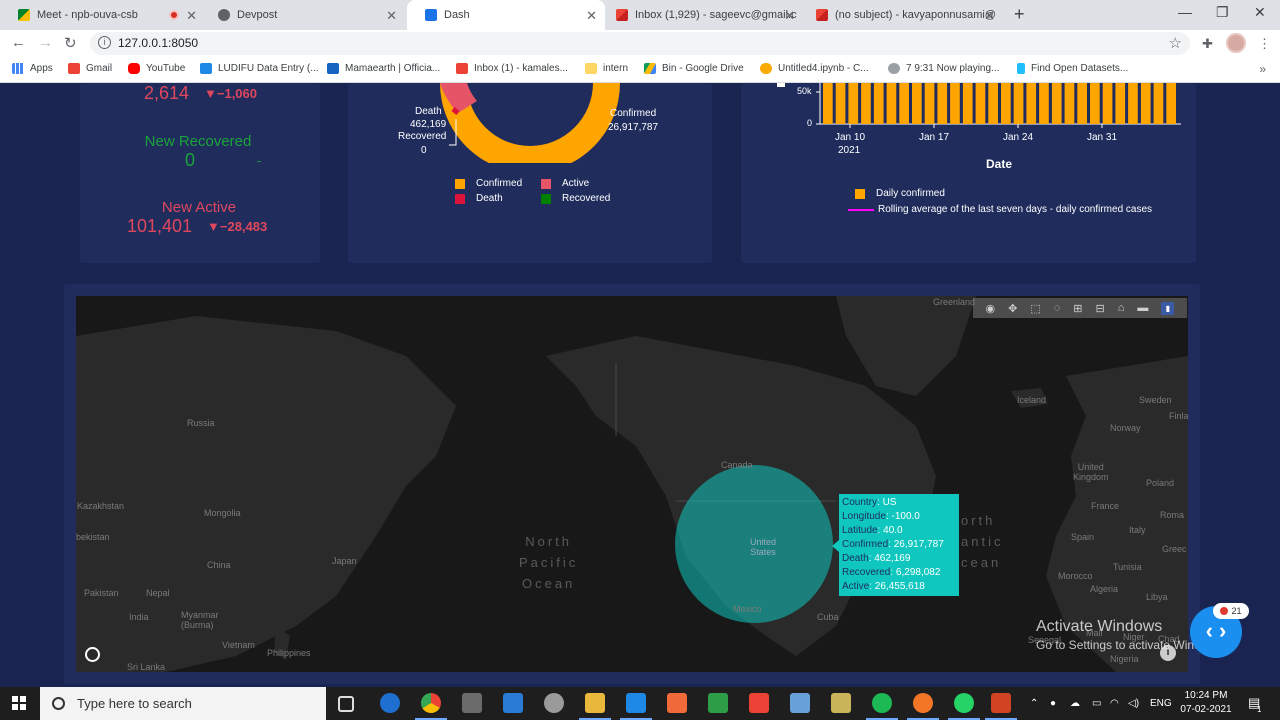 The width and height of the screenshot is (1280, 720). What do you see at coordinates (32, 68) in the screenshot?
I see `bookmark-apps: Apps` at bounding box center [32, 68].